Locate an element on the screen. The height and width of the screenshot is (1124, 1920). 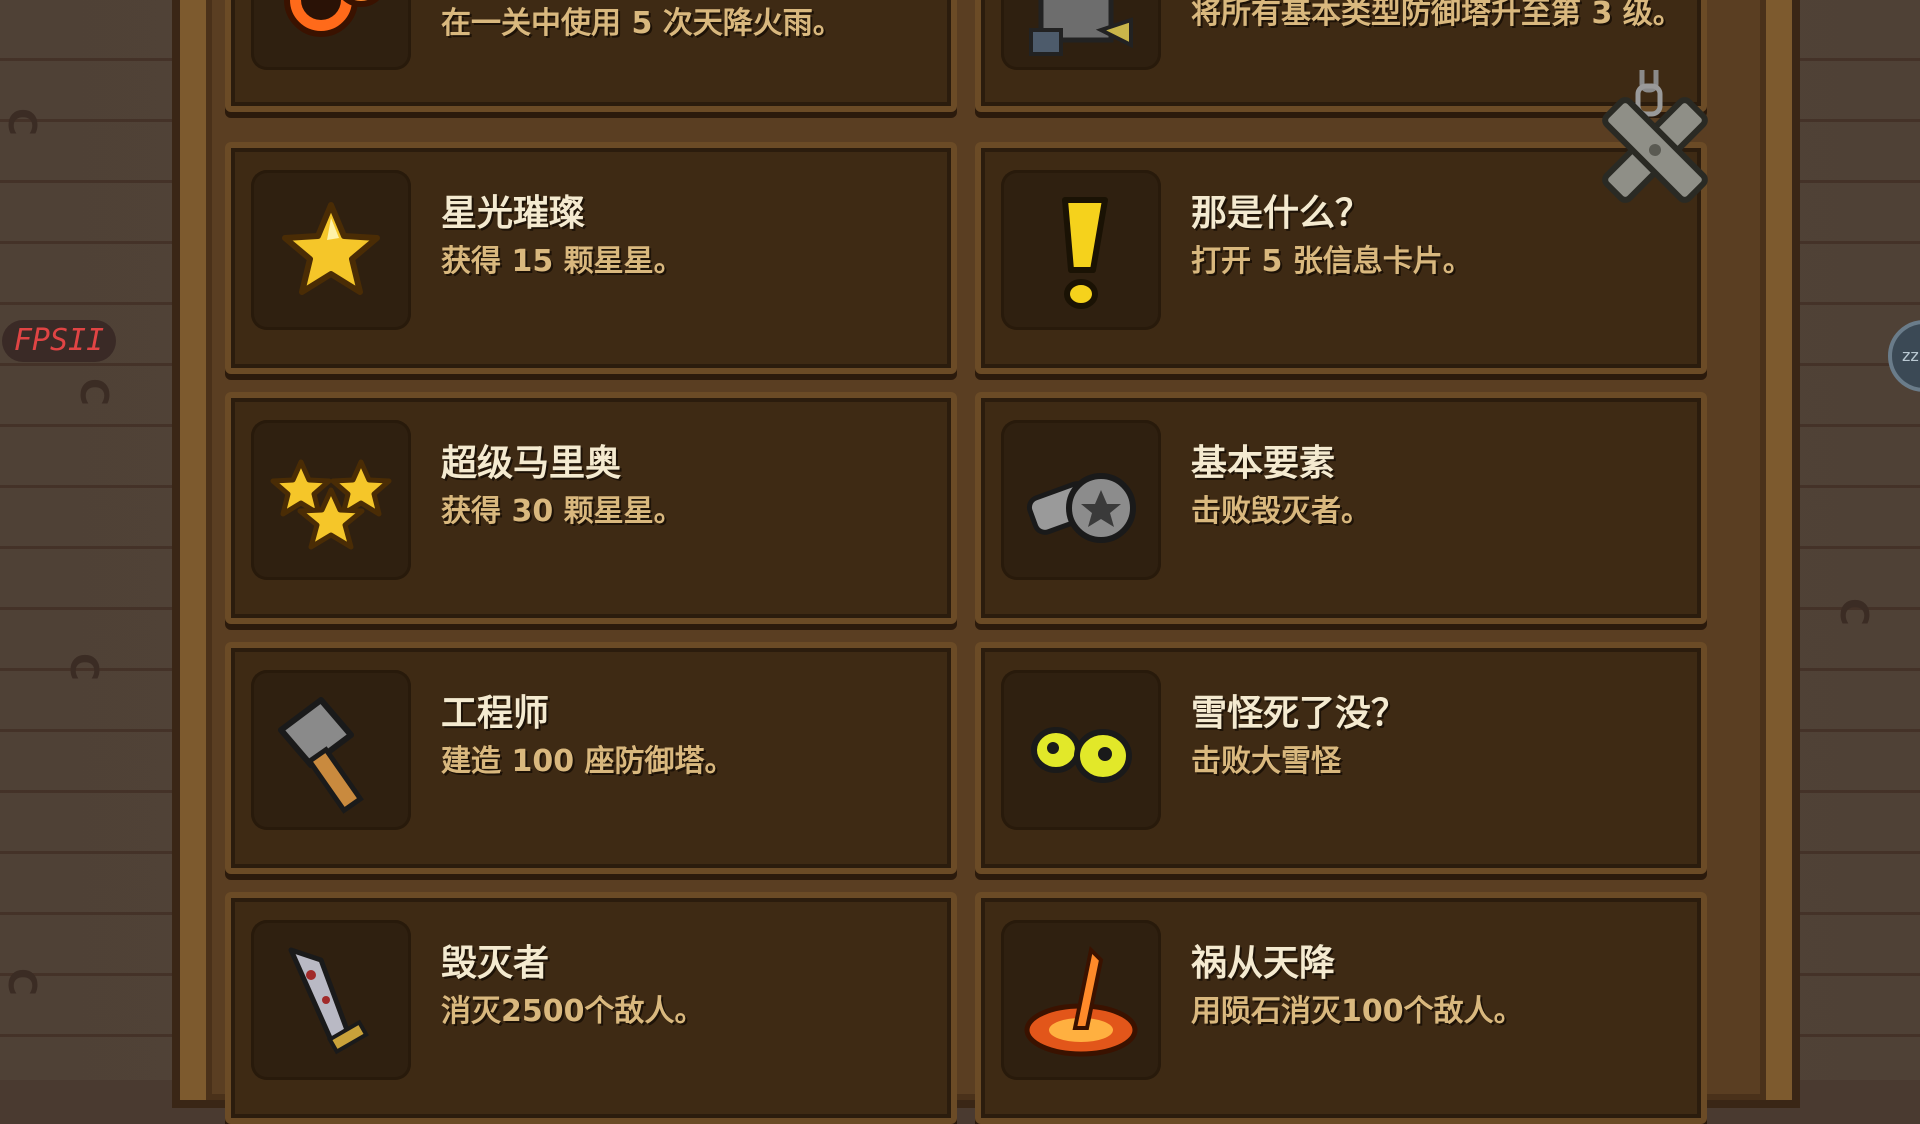
achievement-card: 祸从天降 用陨石消灭100个敌人。 is located at coordinates (1341, 1008).